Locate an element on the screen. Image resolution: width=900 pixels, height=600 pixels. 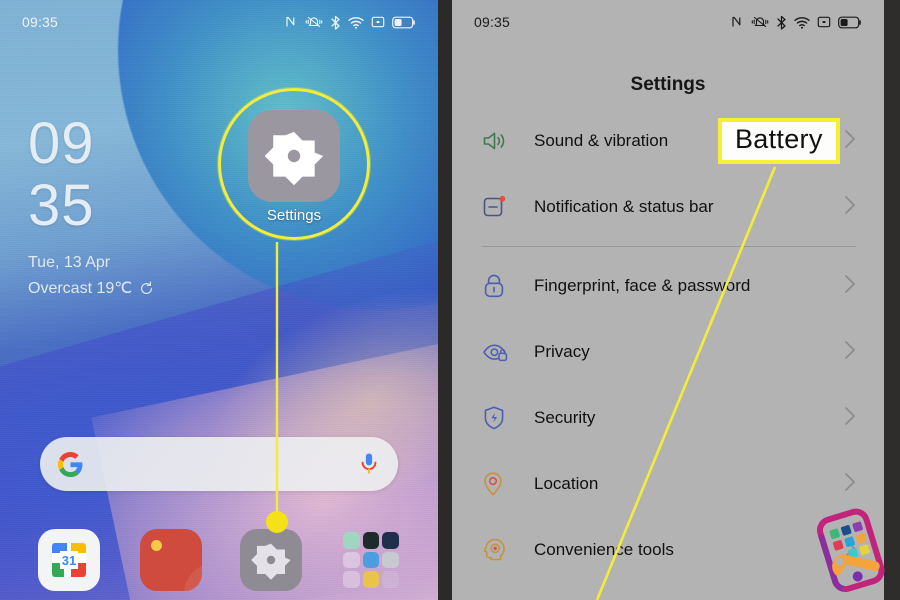
calendar-icon: 31 is located at coordinates (69, 560).